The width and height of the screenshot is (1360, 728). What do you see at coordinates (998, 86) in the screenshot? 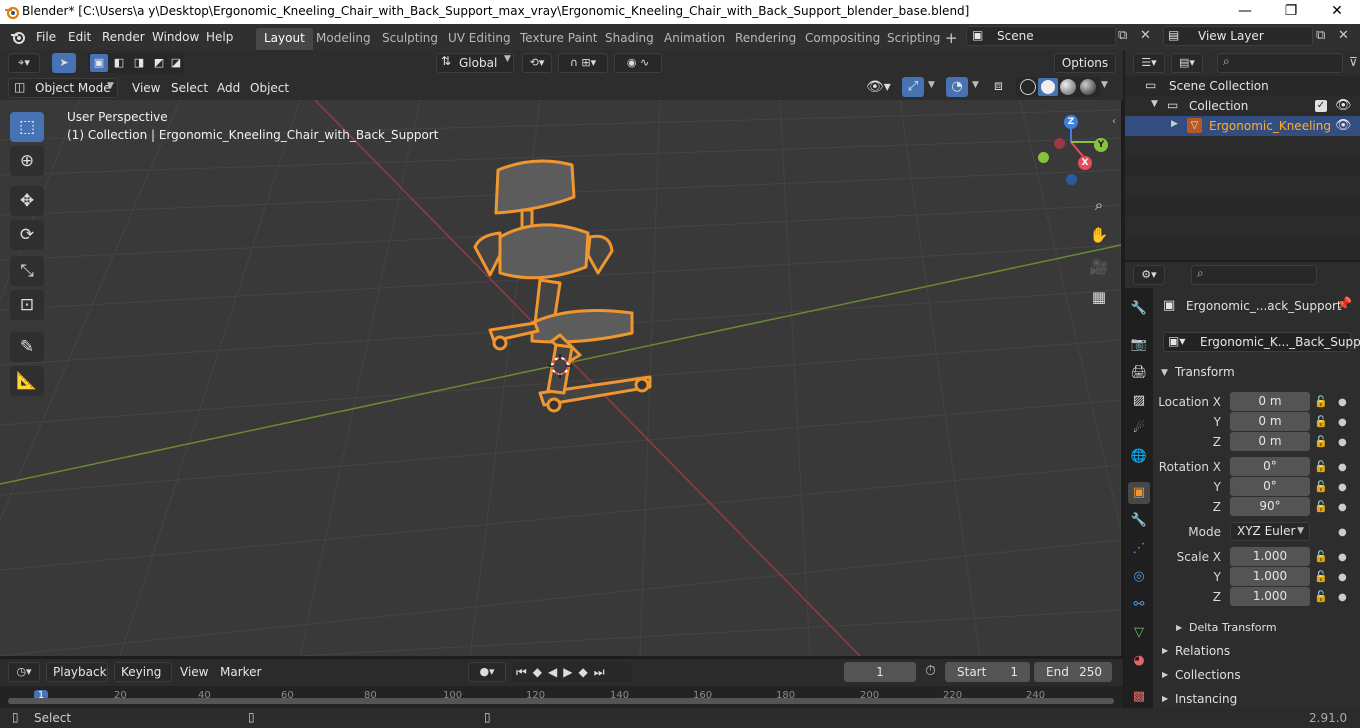
I see `xray-toggle-icon: ⧈` at bounding box center [998, 86].